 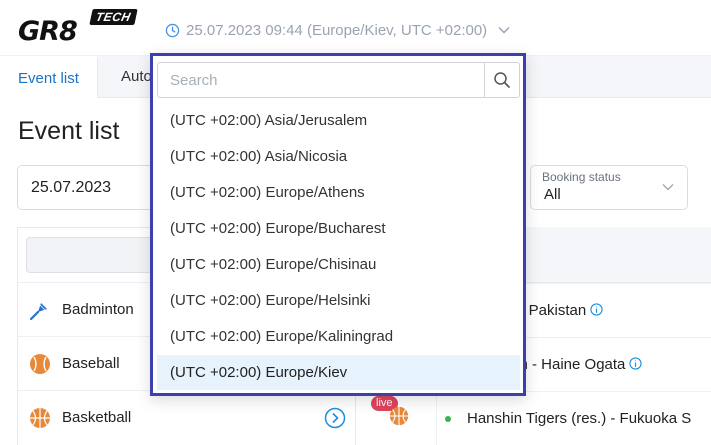 I want to click on timezone-option-selected: (UTC +02:00) Europe/Kiev, so click(x=338, y=372).